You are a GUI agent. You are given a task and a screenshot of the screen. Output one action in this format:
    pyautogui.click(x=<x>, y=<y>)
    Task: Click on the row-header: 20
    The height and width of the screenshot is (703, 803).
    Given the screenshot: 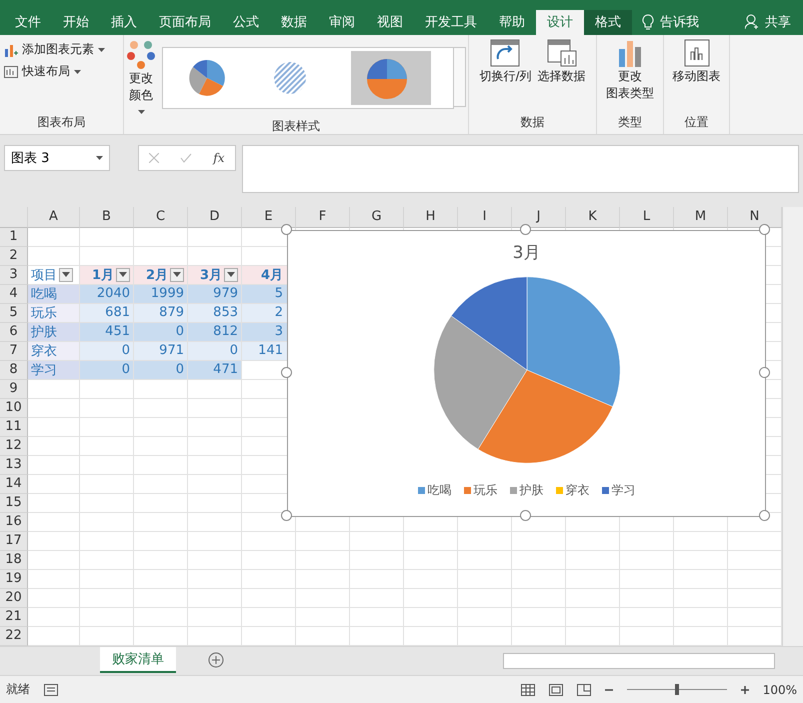 What is the action you would take?
    pyautogui.click(x=14, y=598)
    